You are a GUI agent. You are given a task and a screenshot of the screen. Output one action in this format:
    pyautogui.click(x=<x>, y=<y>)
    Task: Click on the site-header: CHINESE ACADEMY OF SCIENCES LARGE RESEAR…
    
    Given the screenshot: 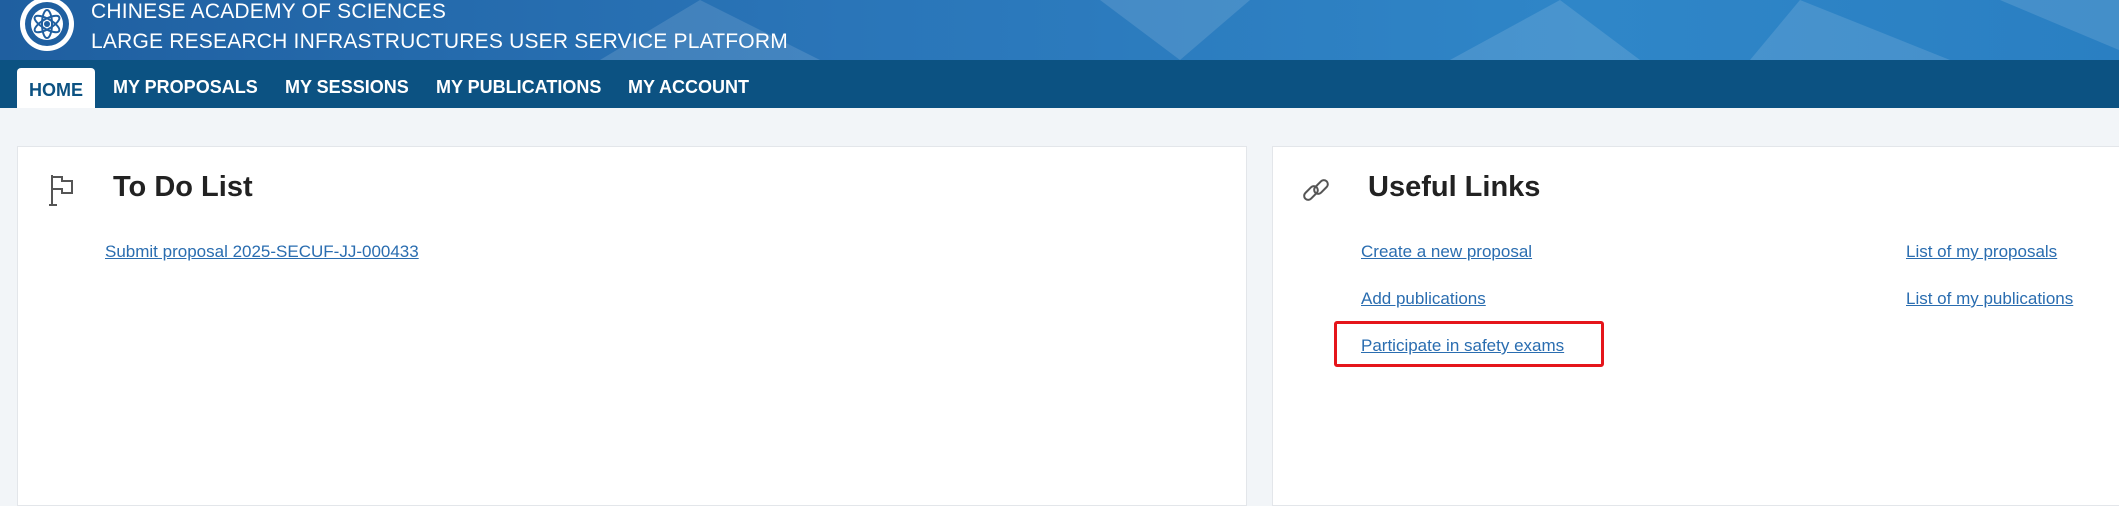 What is the action you would take?
    pyautogui.click(x=1059, y=30)
    